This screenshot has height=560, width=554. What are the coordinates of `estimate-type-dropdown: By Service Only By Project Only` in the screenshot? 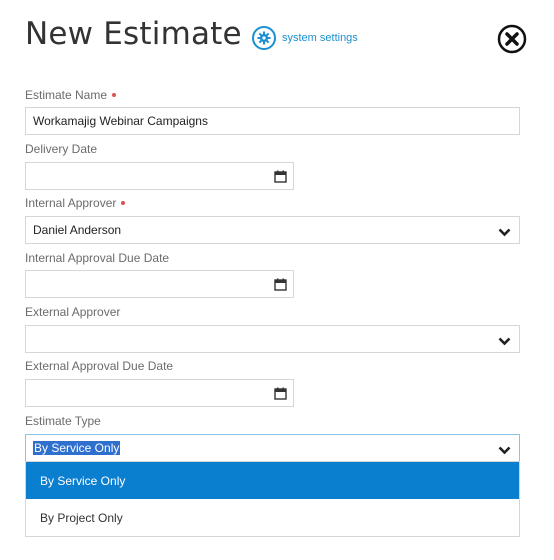 It's located at (272, 499).